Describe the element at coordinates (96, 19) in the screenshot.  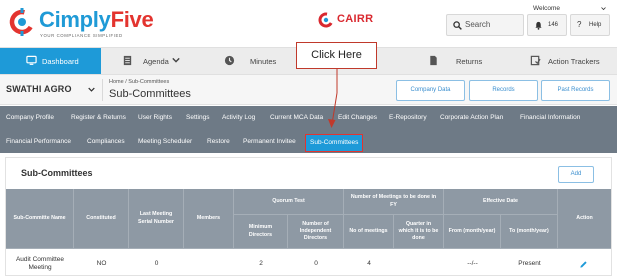
I see `brand-name: CimplyFive` at that location.